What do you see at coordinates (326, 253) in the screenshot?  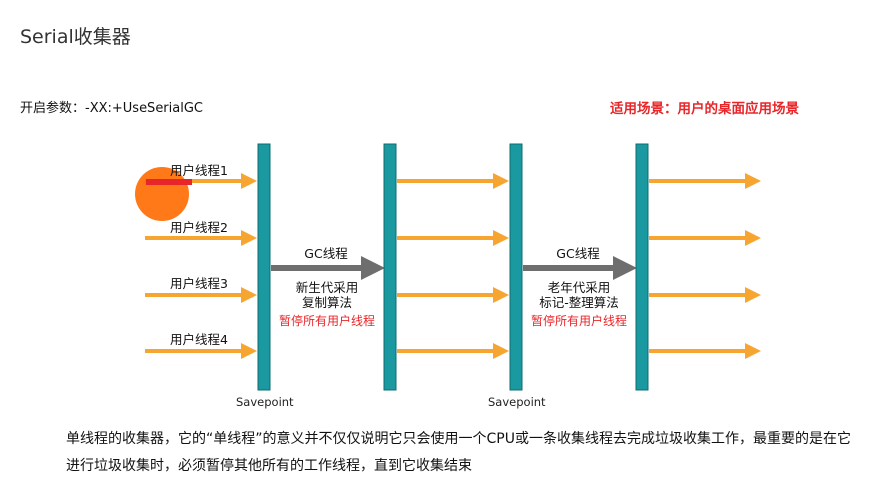 I see `gc-thread-label-young: GC线程` at bounding box center [326, 253].